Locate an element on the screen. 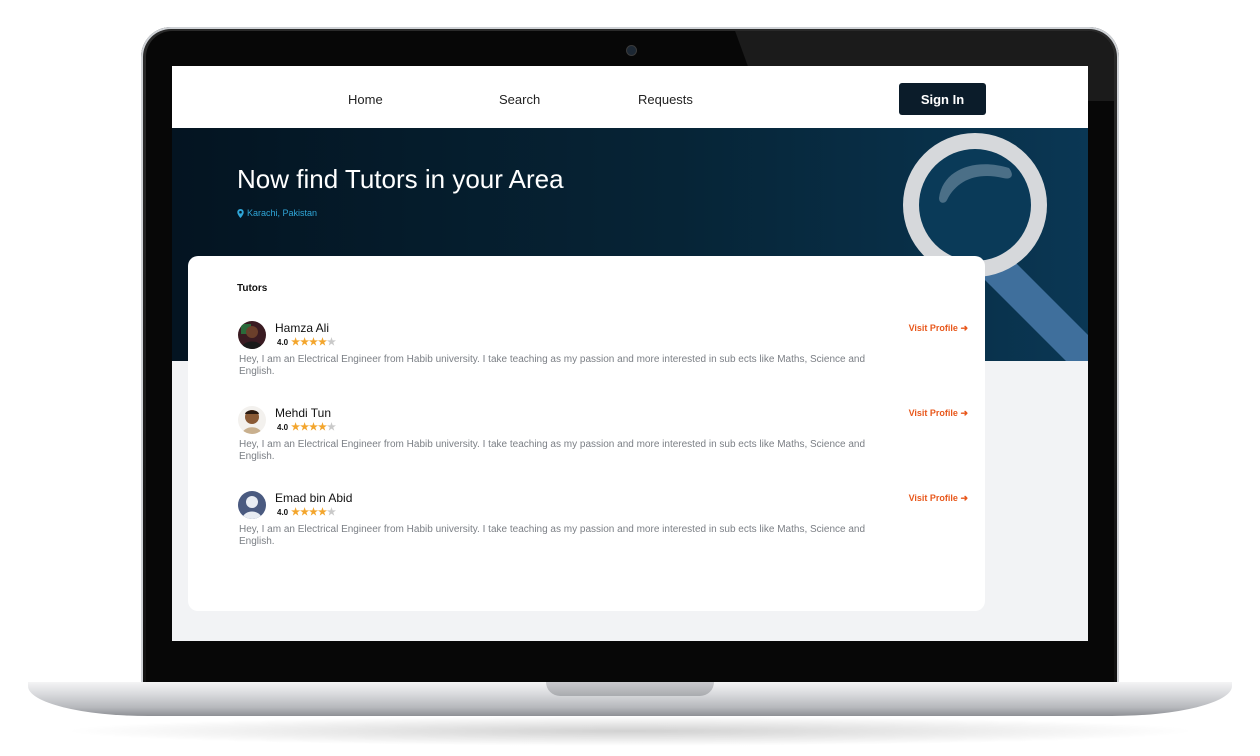  tutors-section-title: Tutors is located at coordinates (252, 288).